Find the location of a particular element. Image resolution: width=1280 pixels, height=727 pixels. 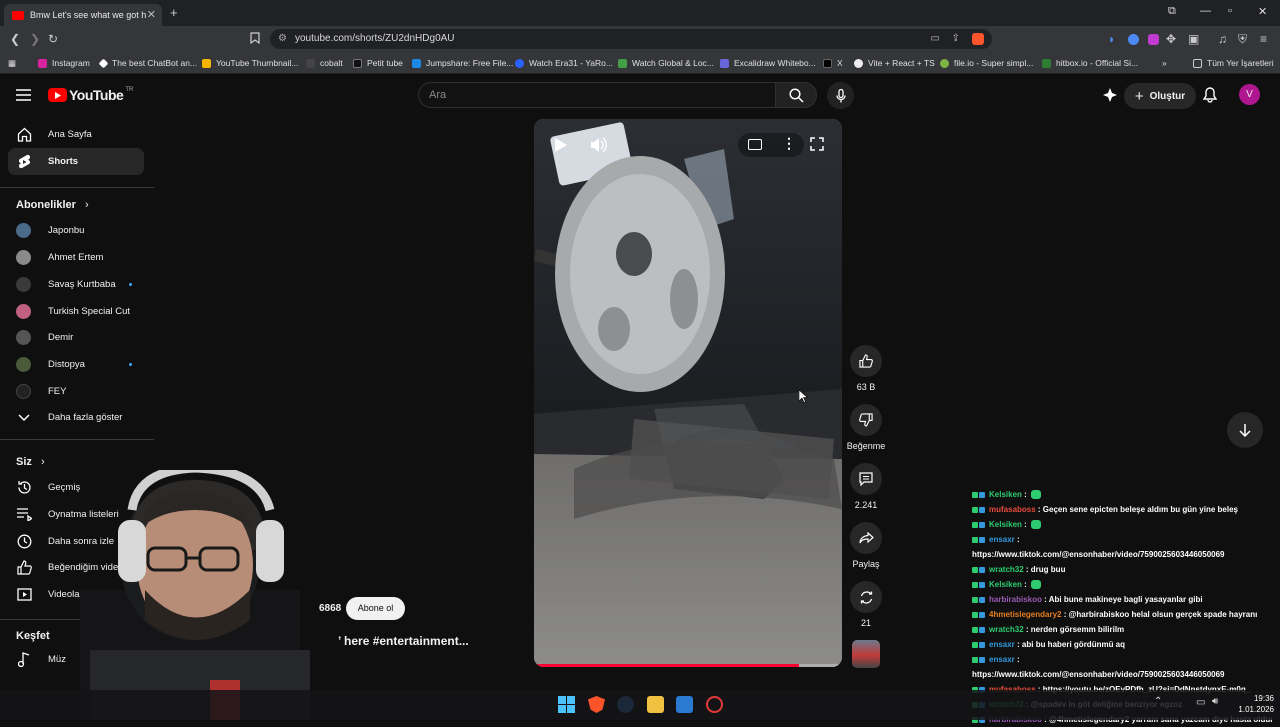

sidebar-item-turkish-special-cut: Turkish Special Cut is located at coordinates (76, 311).